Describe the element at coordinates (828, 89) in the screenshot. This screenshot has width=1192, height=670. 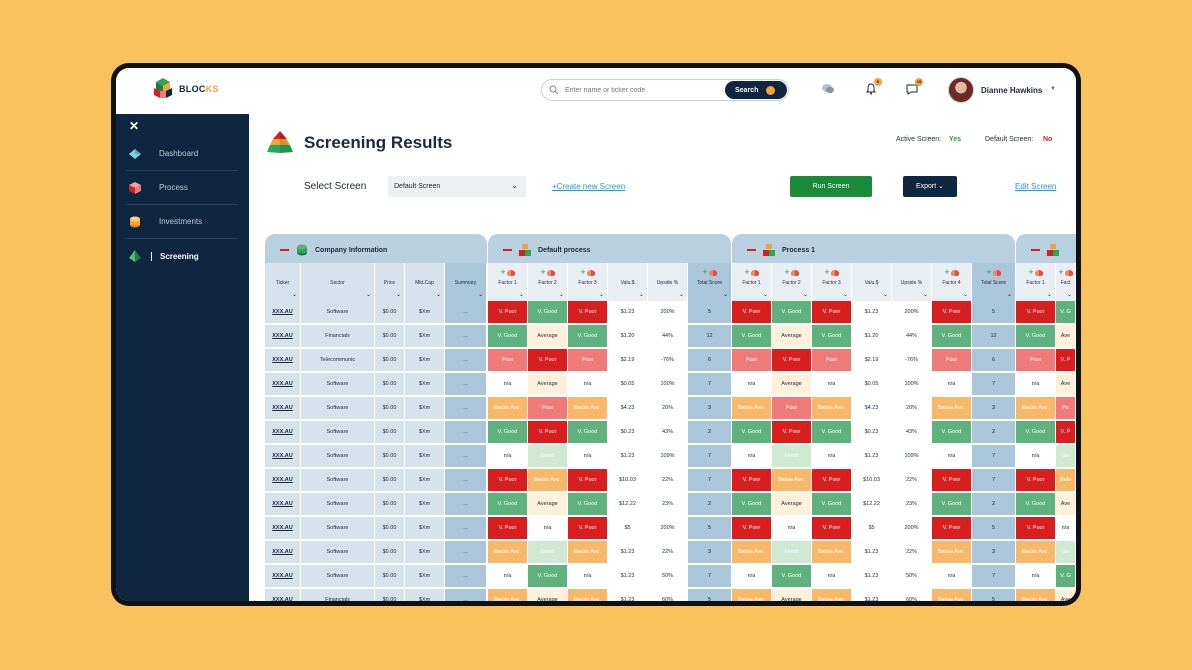
I see `chat-bubbles-icon` at that location.